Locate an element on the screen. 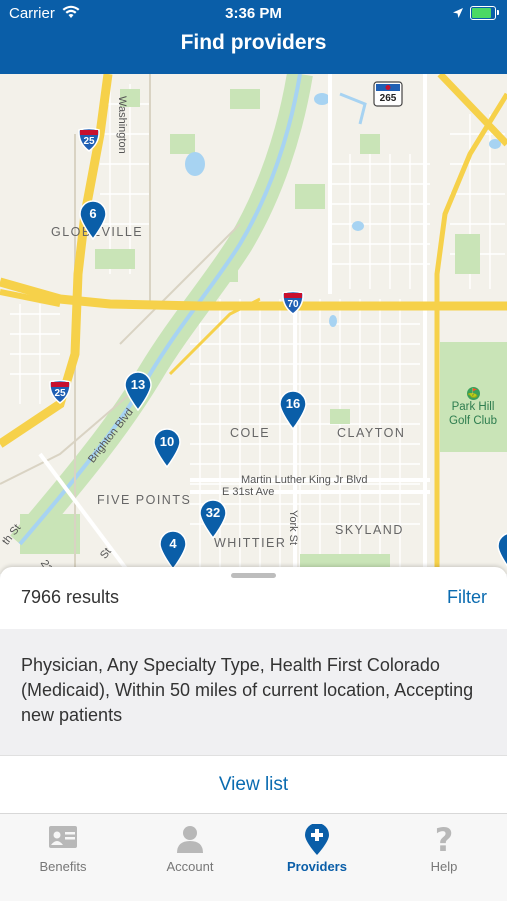 Image resolution: width=507 pixels, height=901 pixels. tab-bar: Benefits Account Providers ? Help is located at coordinates (253, 857).